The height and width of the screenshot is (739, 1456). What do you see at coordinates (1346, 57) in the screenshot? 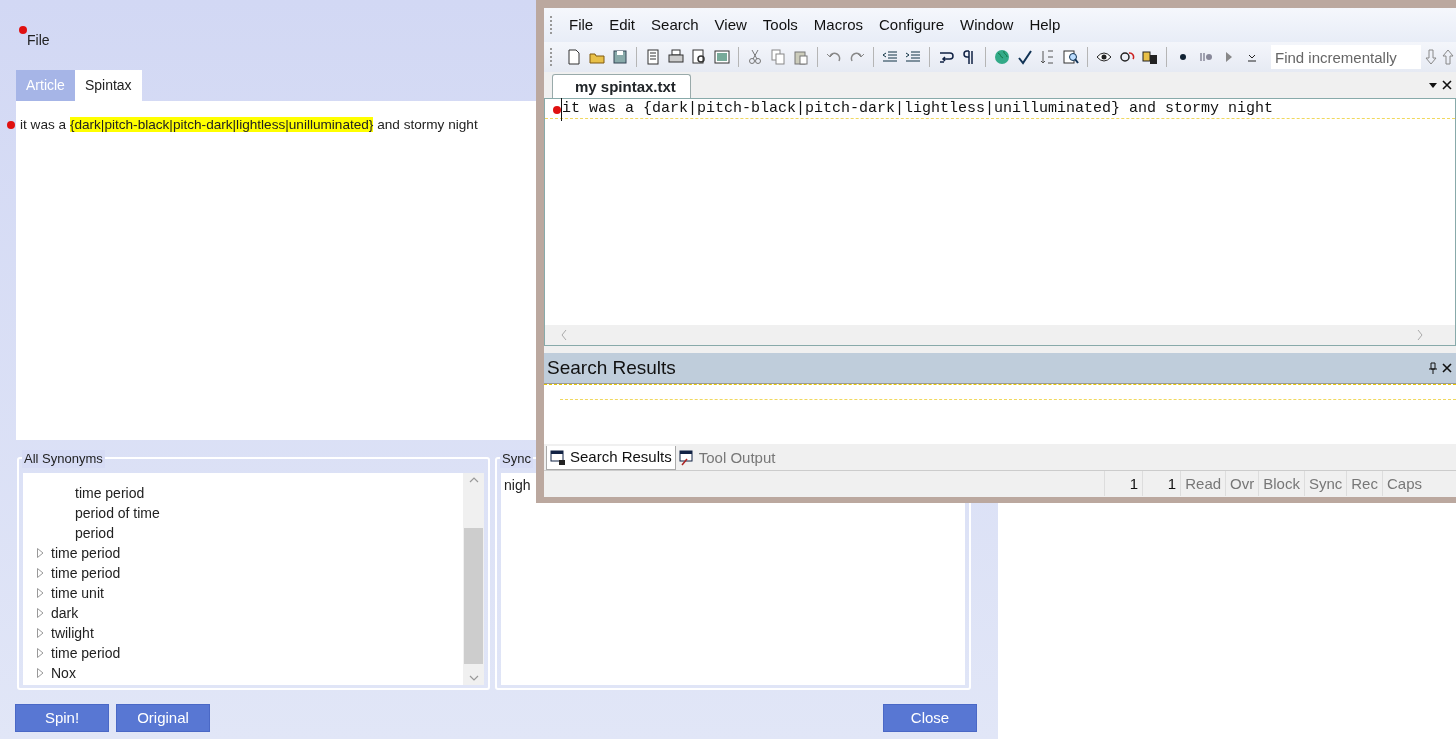
I see `search-field: Find incrementally` at bounding box center [1346, 57].